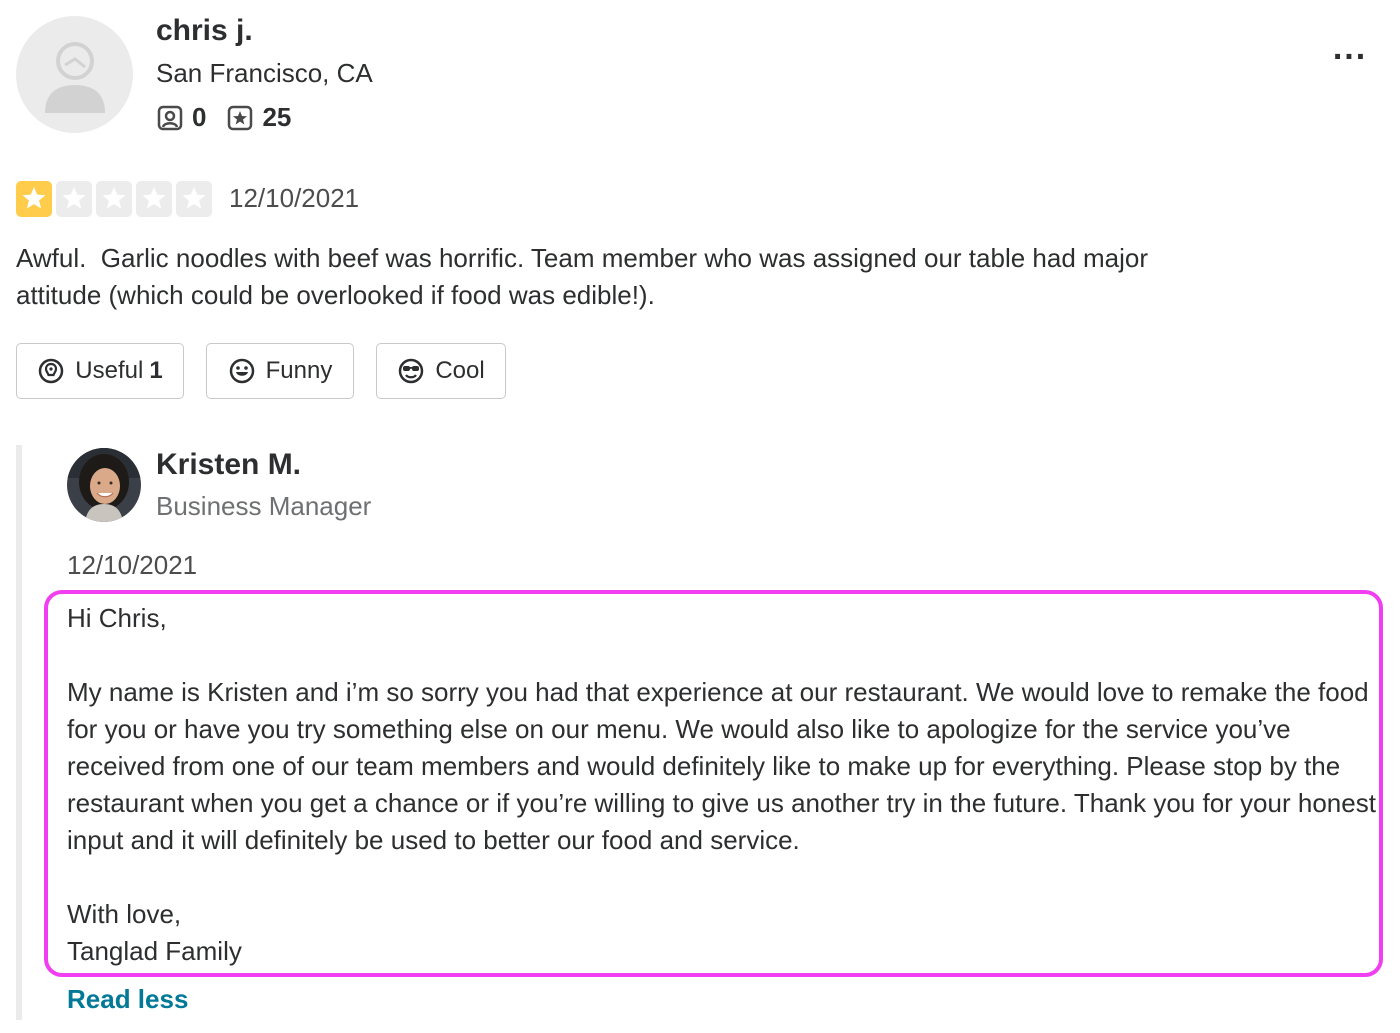  I want to click on owner-avatar, so click(104, 485).